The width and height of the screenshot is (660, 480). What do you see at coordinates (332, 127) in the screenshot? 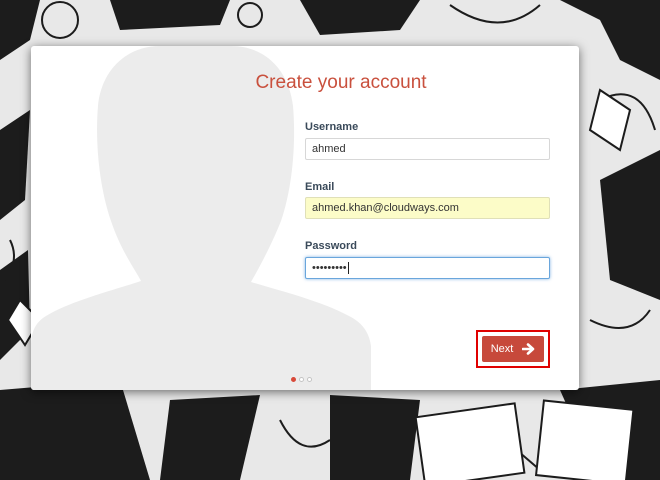
I see `username-label: Username` at bounding box center [332, 127].